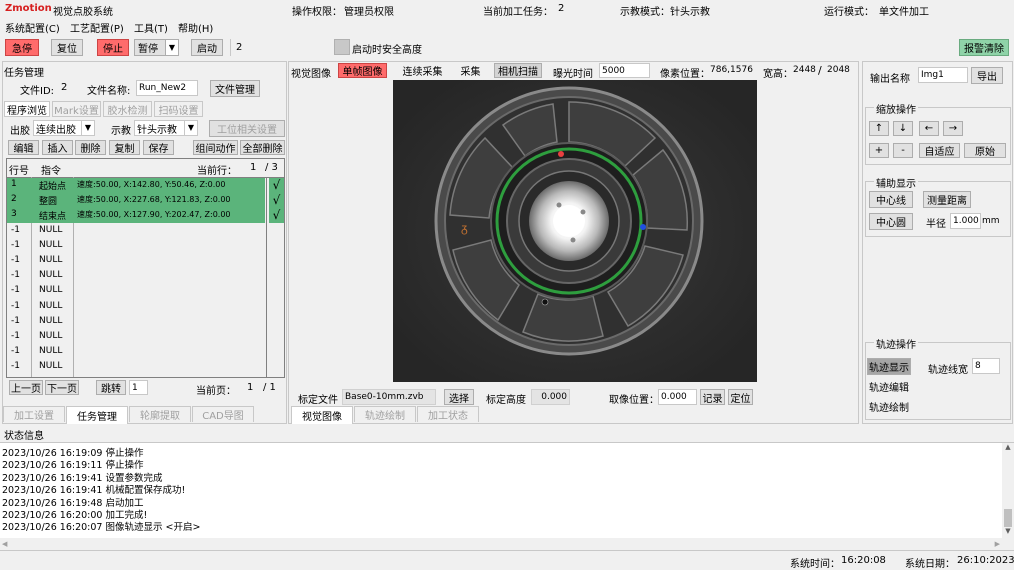  I want to click on arrow-right-icon: →, so click(953, 128).